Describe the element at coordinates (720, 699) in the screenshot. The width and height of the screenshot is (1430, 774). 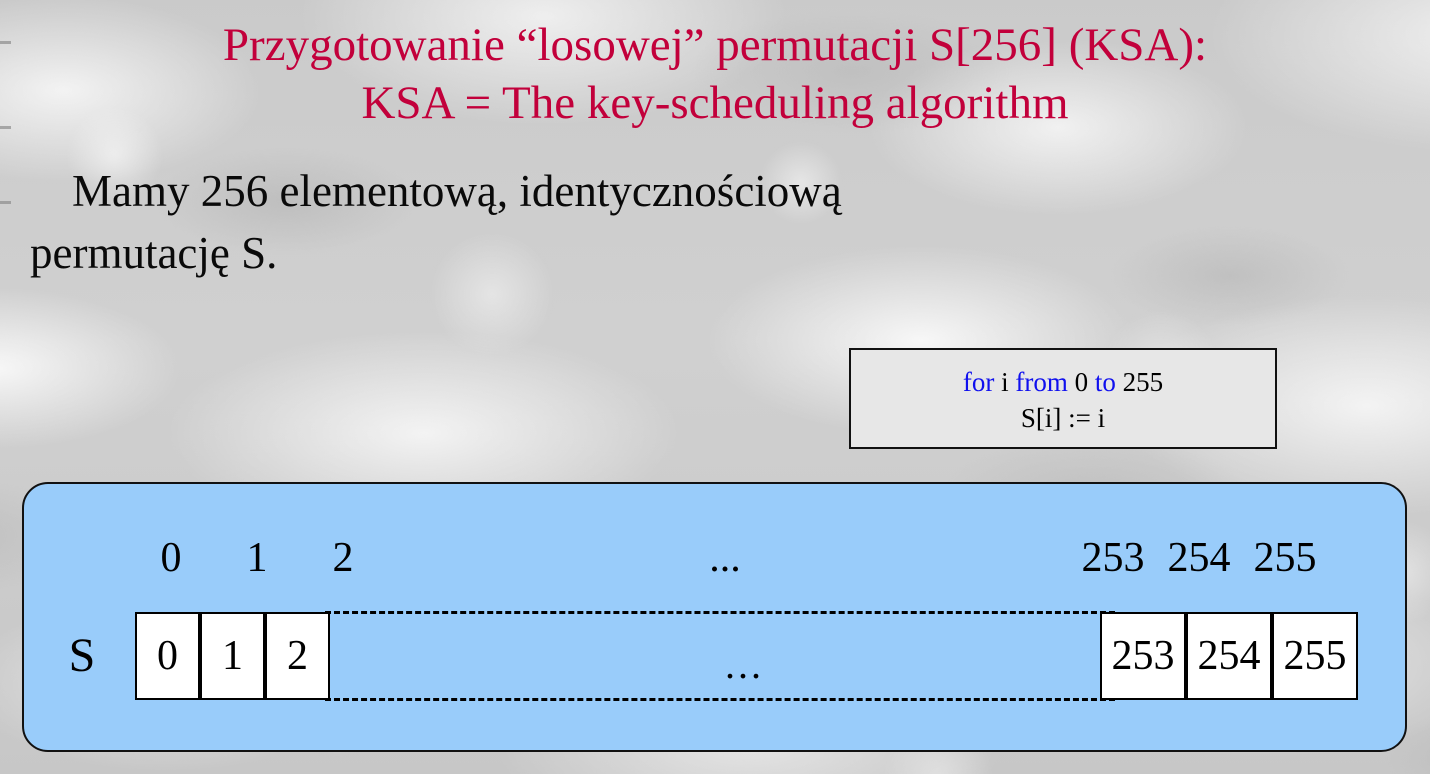
I see `array-dashed-line-bottom` at that location.